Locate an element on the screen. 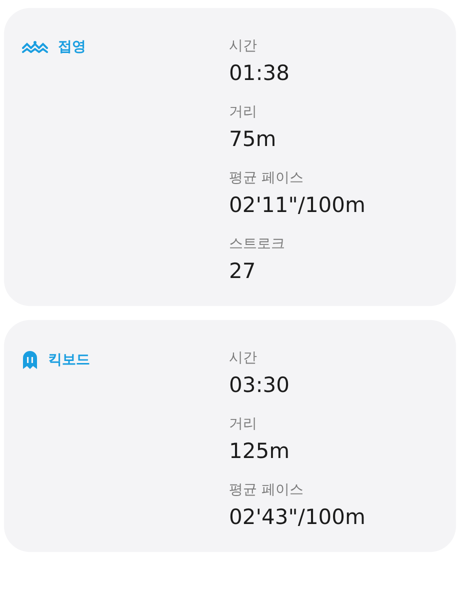 This screenshot has height=590, width=466. swimmer-icon is located at coordinates (35, 47).